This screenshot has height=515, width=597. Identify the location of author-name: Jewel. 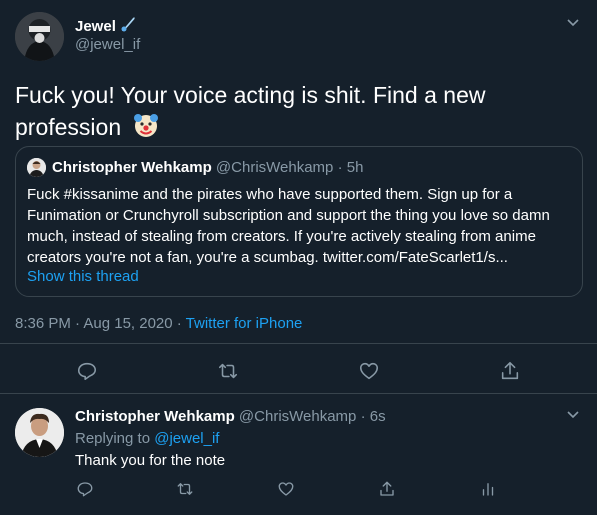
(105, 26).